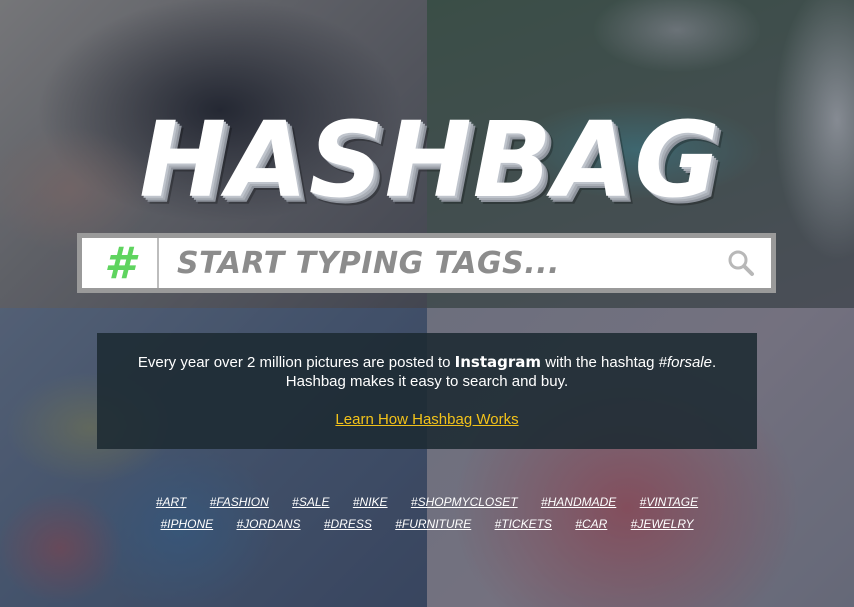 Image resolution: width=854 pixels, height=607 pixels. Describe the element at coordinates (578, 502) in the screenshot. I see `tag-link: #HANDMADE` at that location.